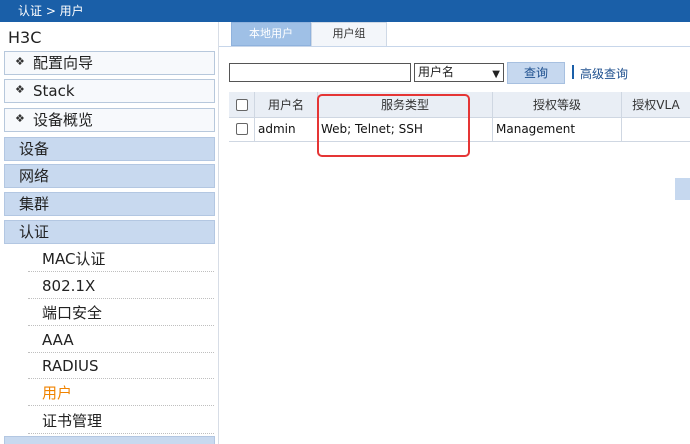  Describe the element at coordinates (656, 105) in the screenshot. I see `col-header-auth-vlan: 授权VLA` at that location.